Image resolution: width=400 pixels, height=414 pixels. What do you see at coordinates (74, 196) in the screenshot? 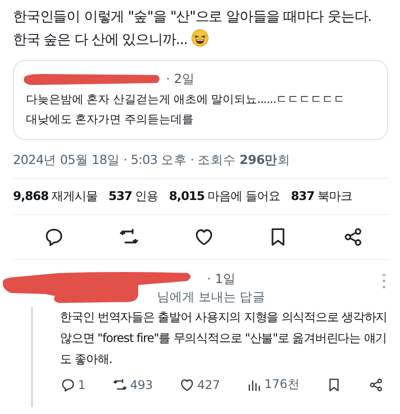
I see `stat-label: 재게시물` at bounding box center [74, 196].